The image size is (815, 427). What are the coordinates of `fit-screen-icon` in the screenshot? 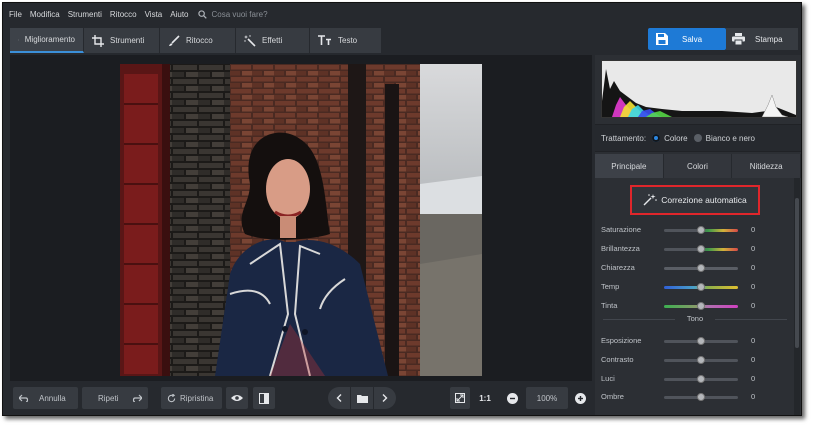 It's located at (460, 398).